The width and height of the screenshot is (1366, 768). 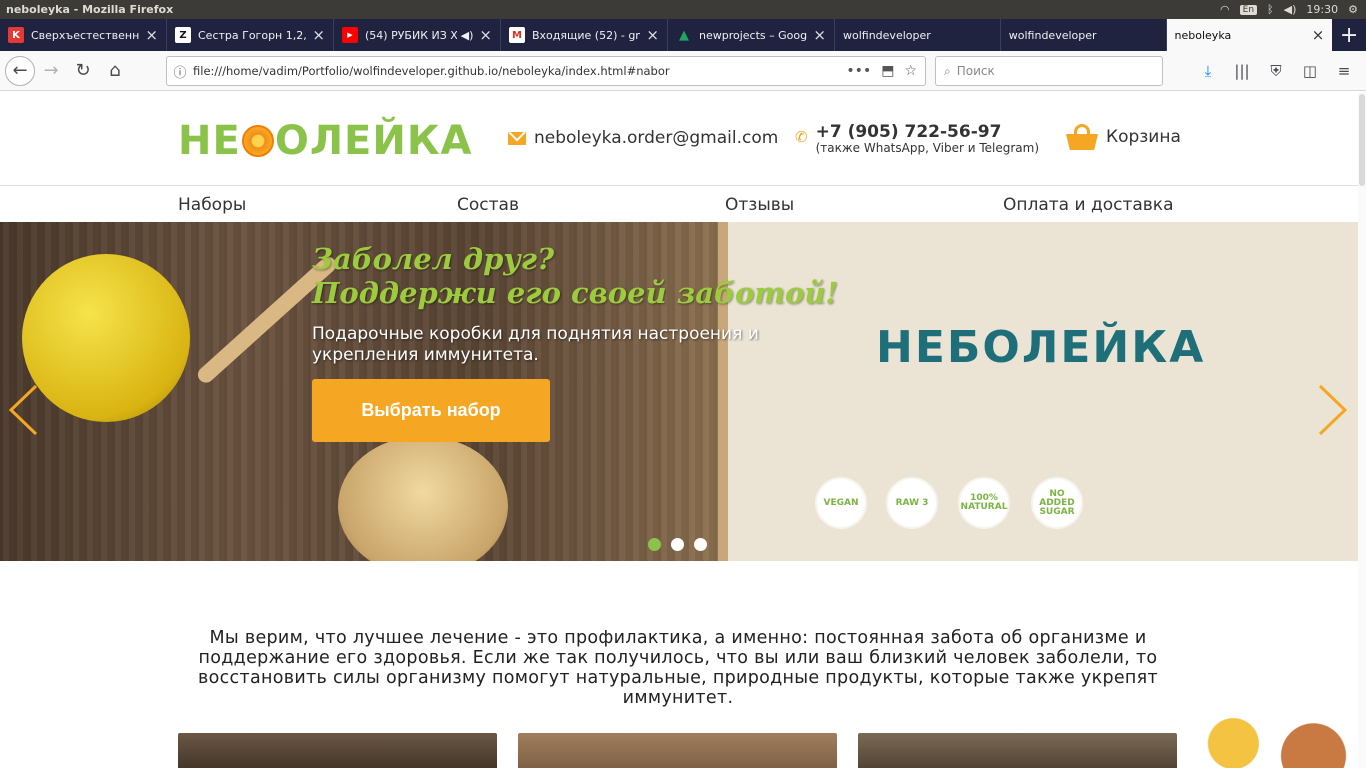 I want to click on browser-tab-active: neboleyka ×, so click(x=1249, y=35).